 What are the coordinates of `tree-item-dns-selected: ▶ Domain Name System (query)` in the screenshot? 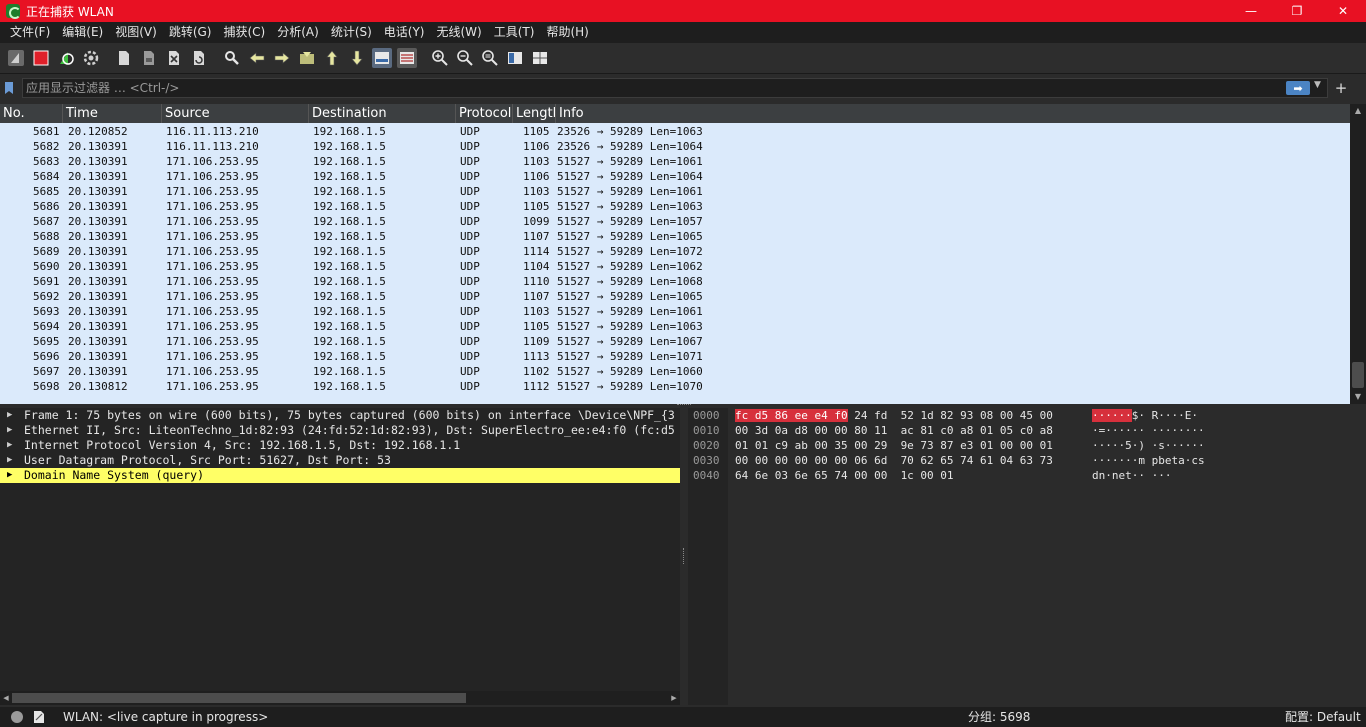 It's located at (340, 475).